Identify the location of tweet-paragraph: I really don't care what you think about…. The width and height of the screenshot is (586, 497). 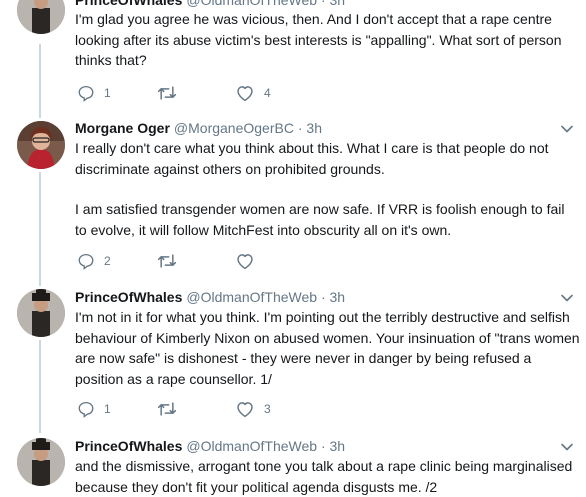
(312, 158).